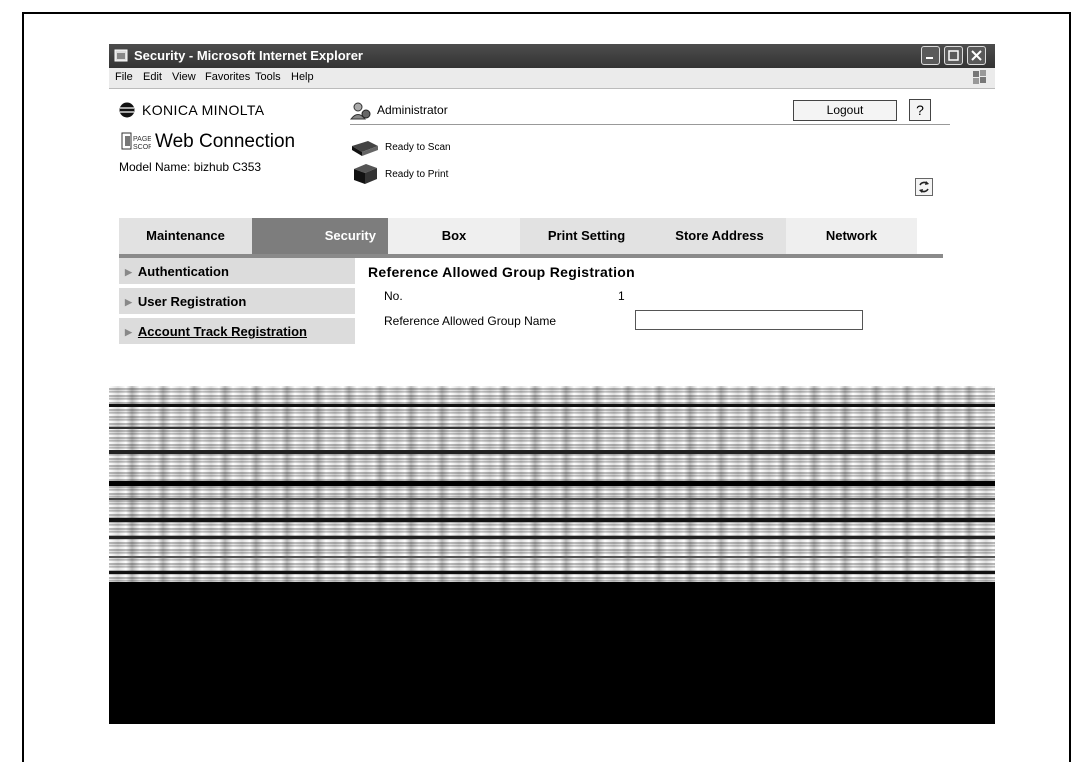 The width and height of the screenshot is (1086, 762). I want to click on group-name-label: Reference Allowed Group Name, so click(470, 321).